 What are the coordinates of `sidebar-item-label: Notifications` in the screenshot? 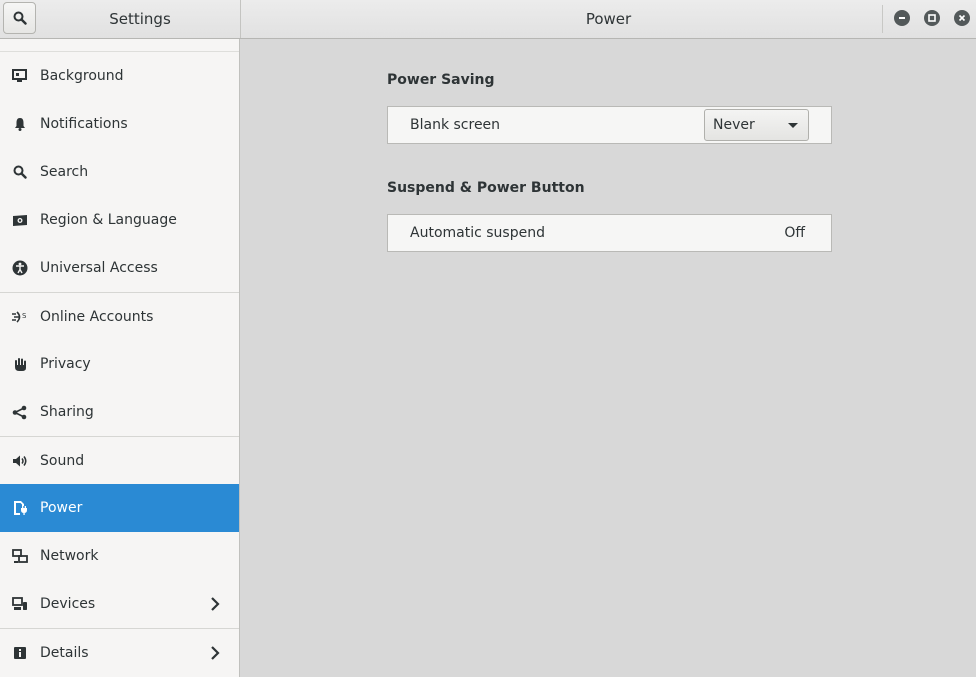 It's located at (84, 124).